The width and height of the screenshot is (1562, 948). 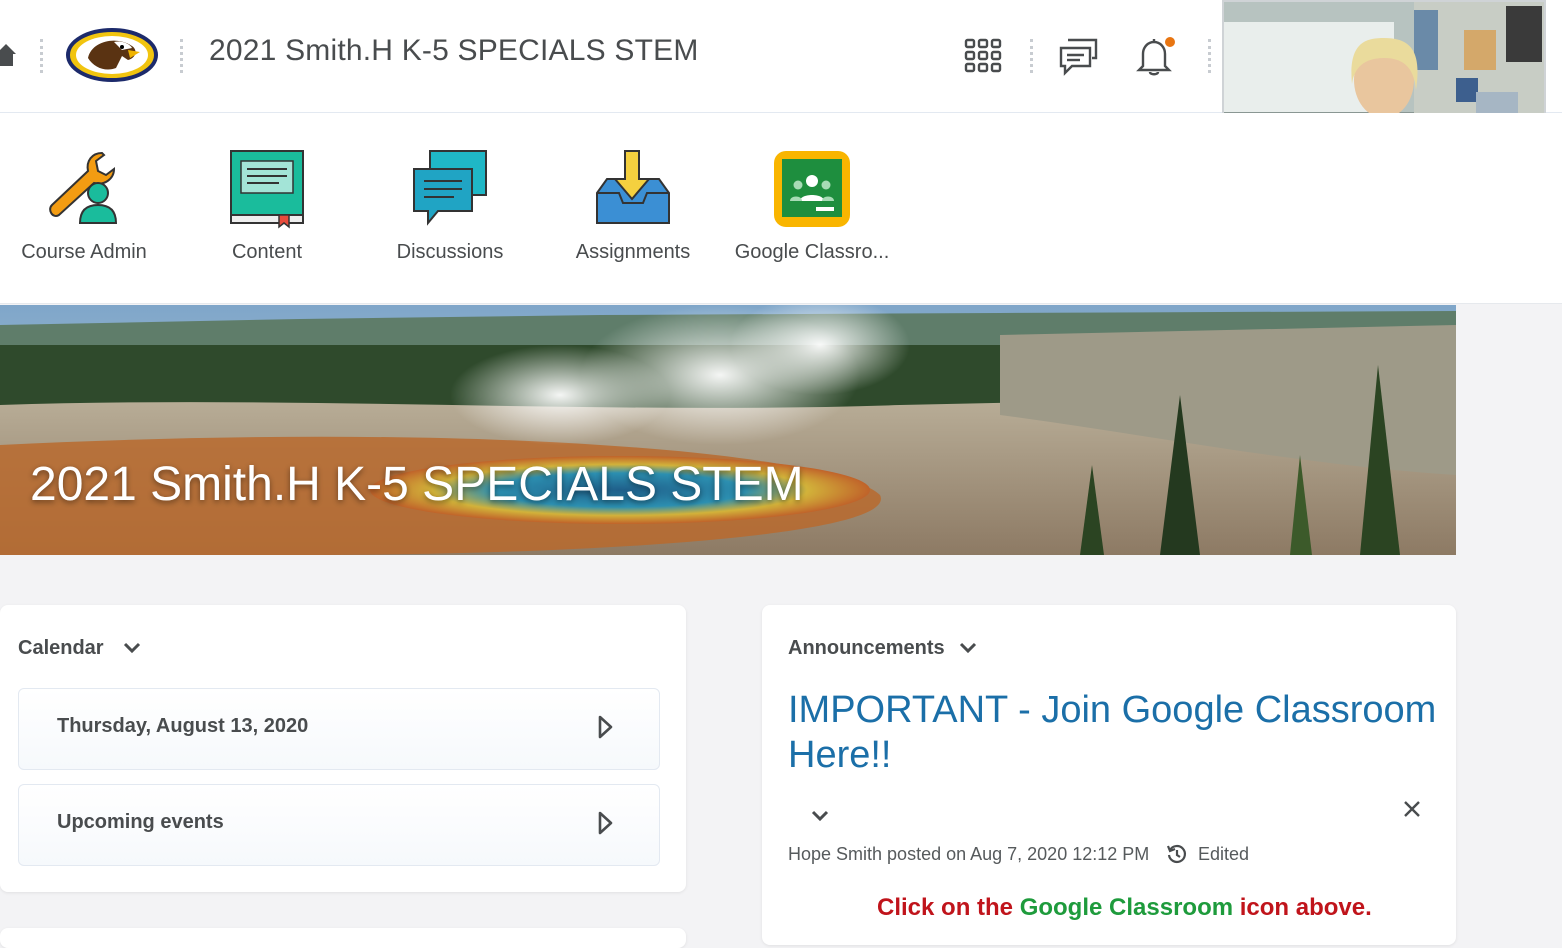 I want to click on nav-label: Assignments, so click(x=633, y=252).